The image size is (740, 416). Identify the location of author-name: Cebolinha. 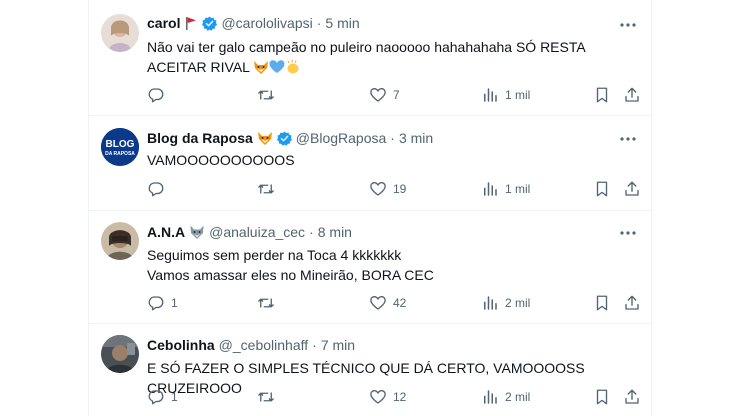
(181, 345).